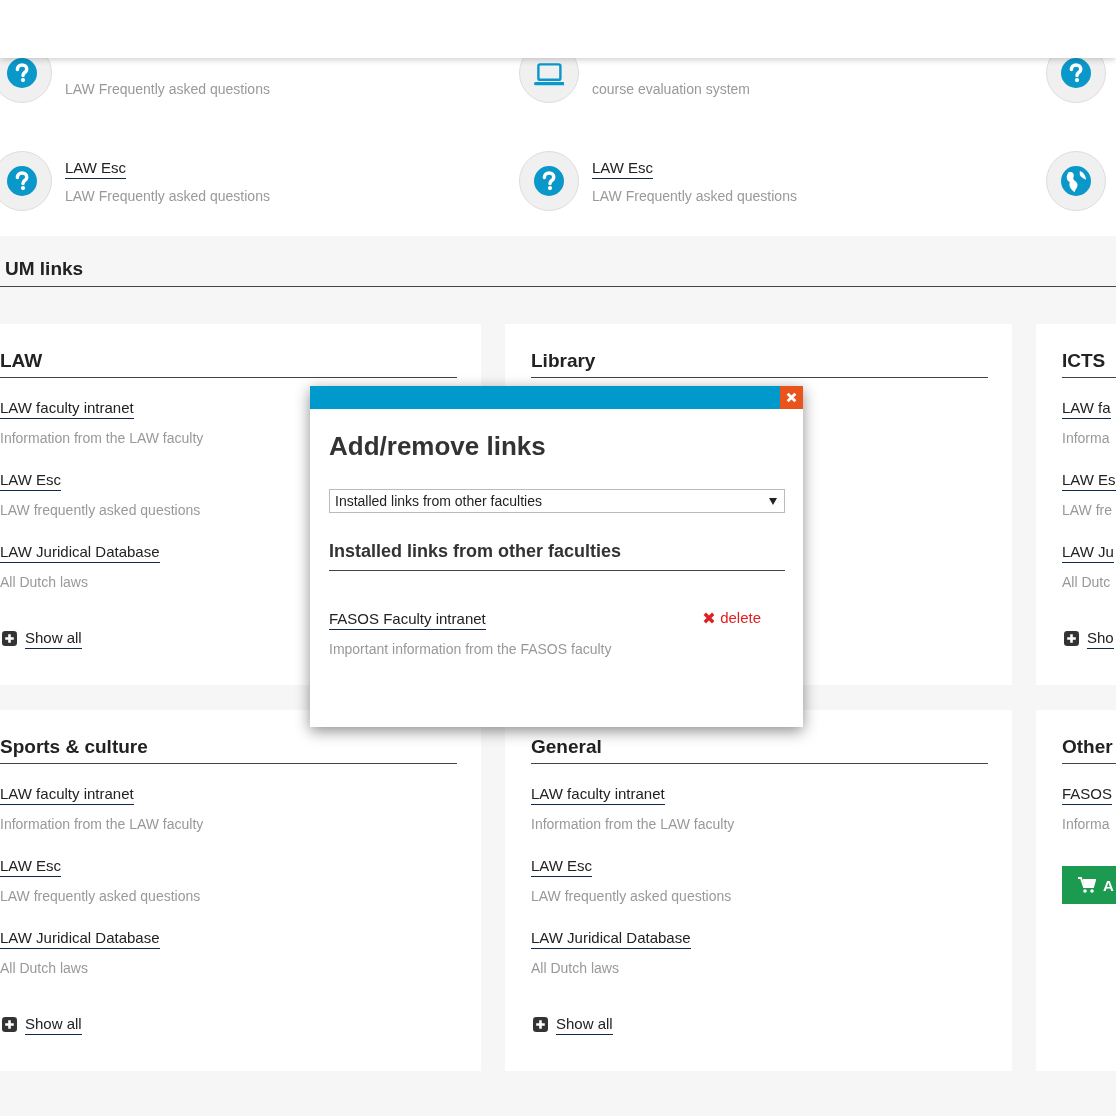 This screenshot has height=1116, width=1116. Describe the element at coordinates (470, 649) in the screenshot. I see `description: Important information from the FASOS faculty` at that location.